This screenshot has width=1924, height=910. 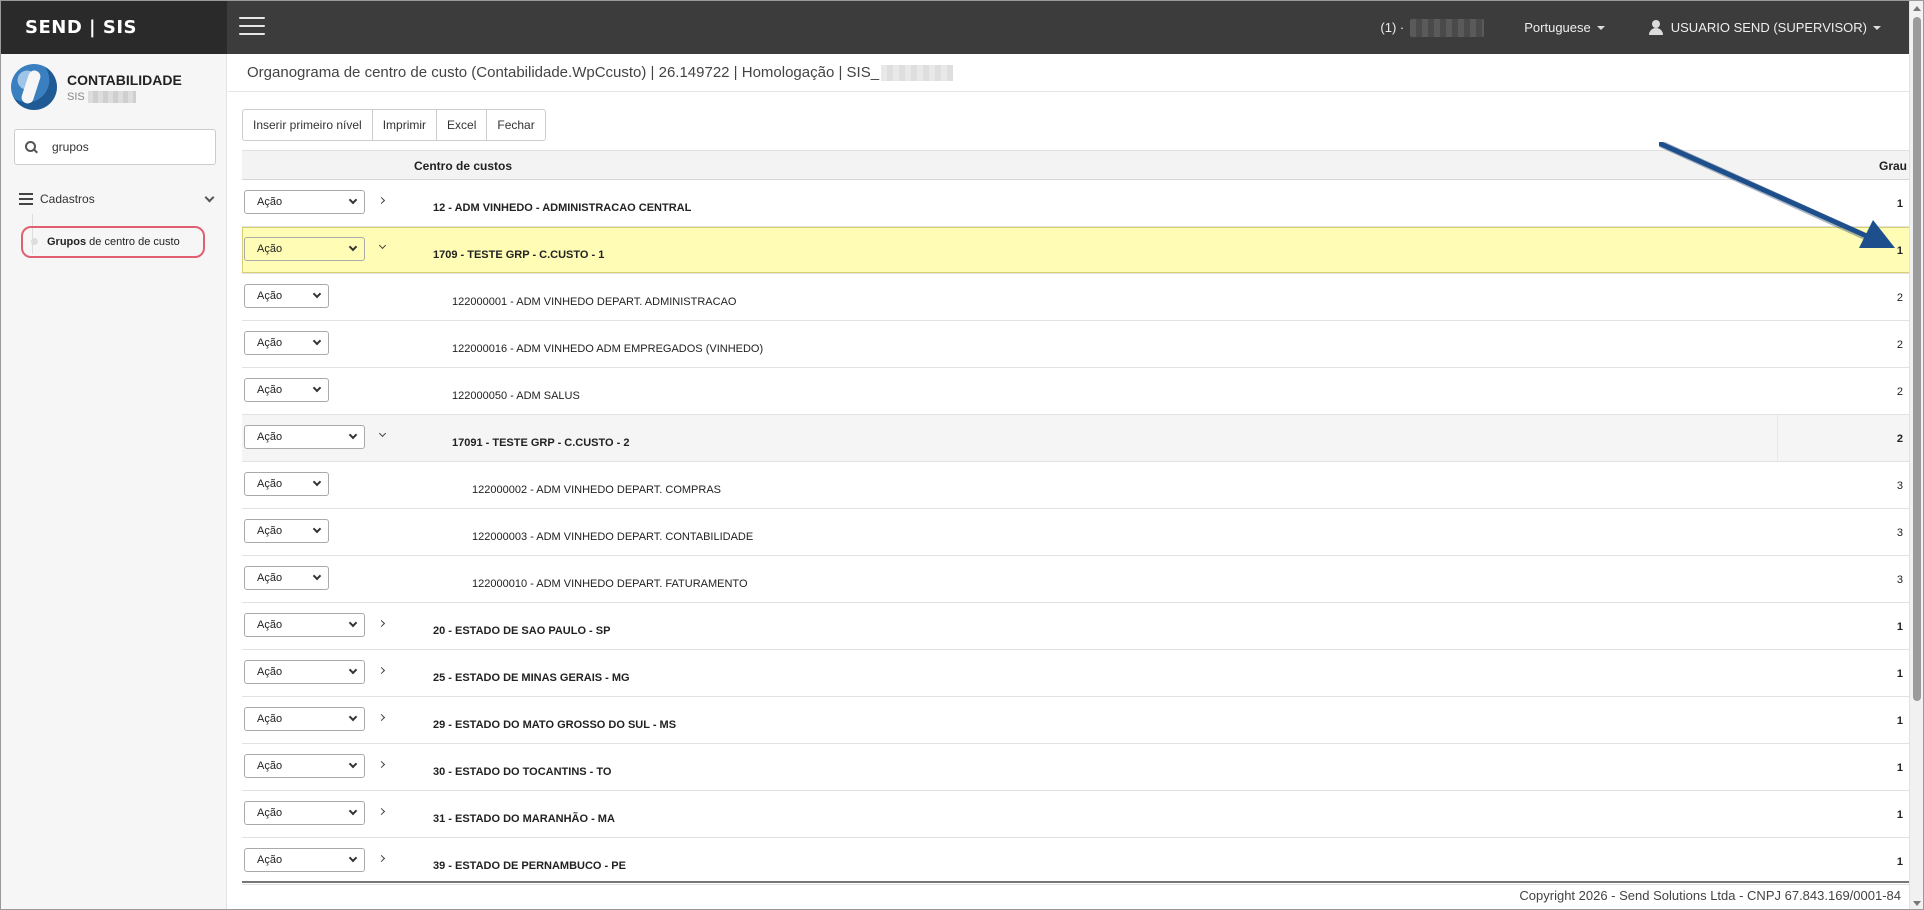 I want to click on user-name: USUARIO SEND (SUPERVISOR), so click(x=1768, y=27).